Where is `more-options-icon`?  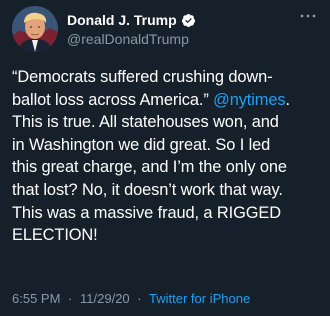 more-options-icon is located at coordinates (308, 16).